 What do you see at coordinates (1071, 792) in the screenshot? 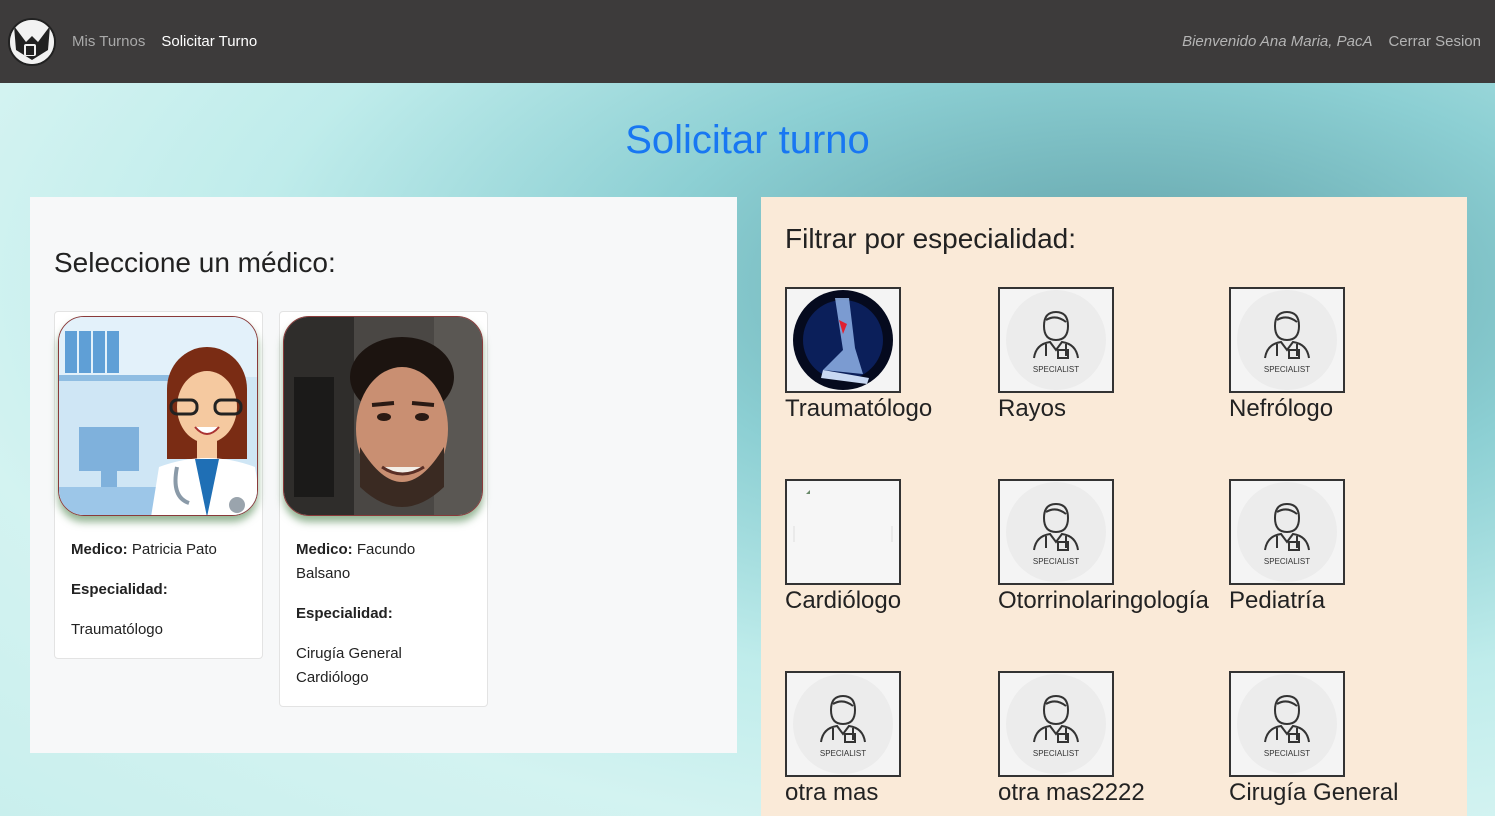
I see `specialty-name: otra mas2222` at bounding box center [1071, 792].